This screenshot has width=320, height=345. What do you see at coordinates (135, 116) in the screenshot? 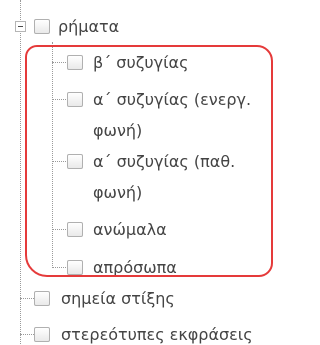
I see `tree-node-a-syzygias-energ: α΄ συζυγίας (ενεργ. φωνή)` at bounding box center [135, 116].